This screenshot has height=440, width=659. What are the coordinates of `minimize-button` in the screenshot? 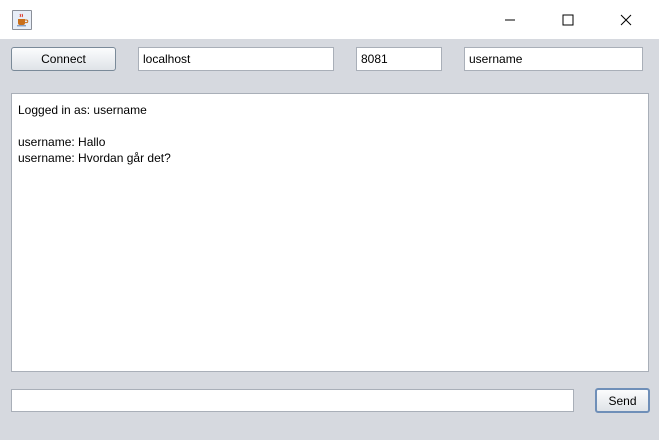 It's located at (510, 19).